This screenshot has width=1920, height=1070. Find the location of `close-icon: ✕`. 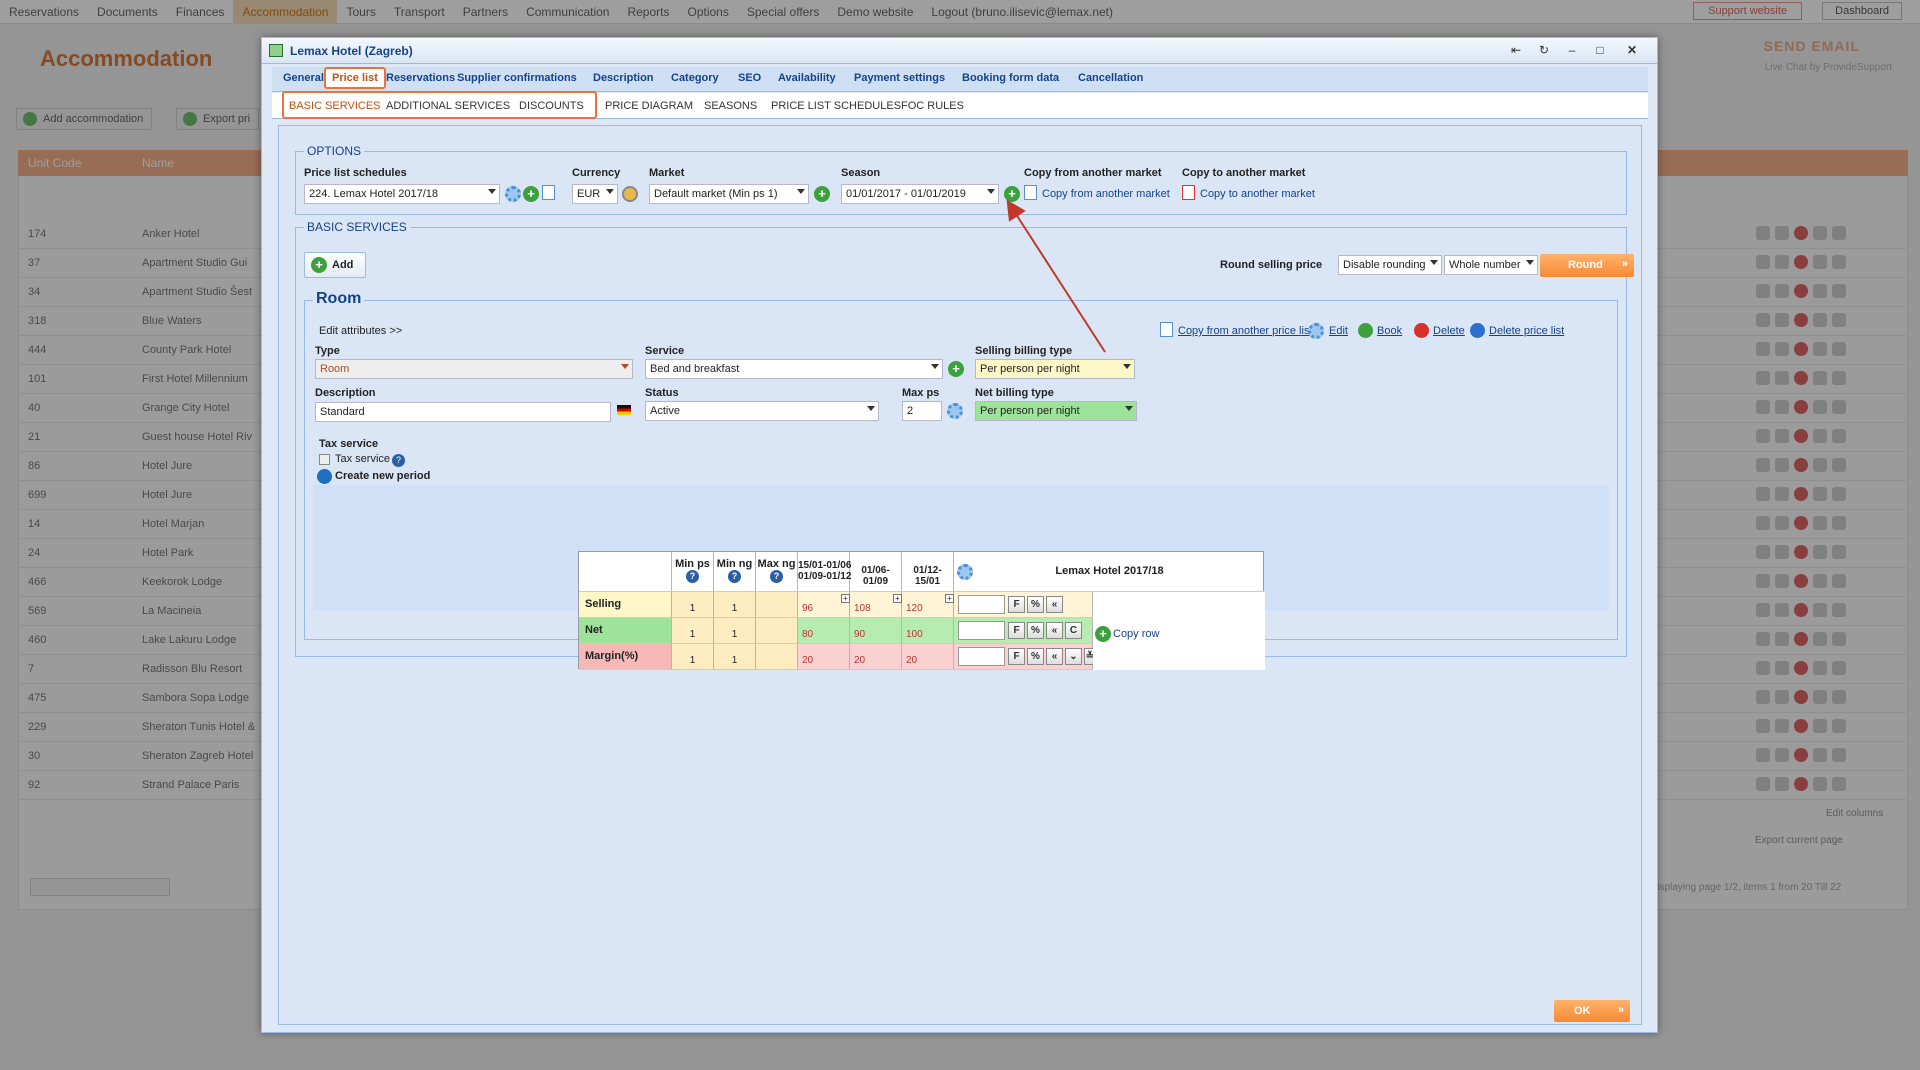

close-icon: ✕ is located at coordinates (1632, 50).